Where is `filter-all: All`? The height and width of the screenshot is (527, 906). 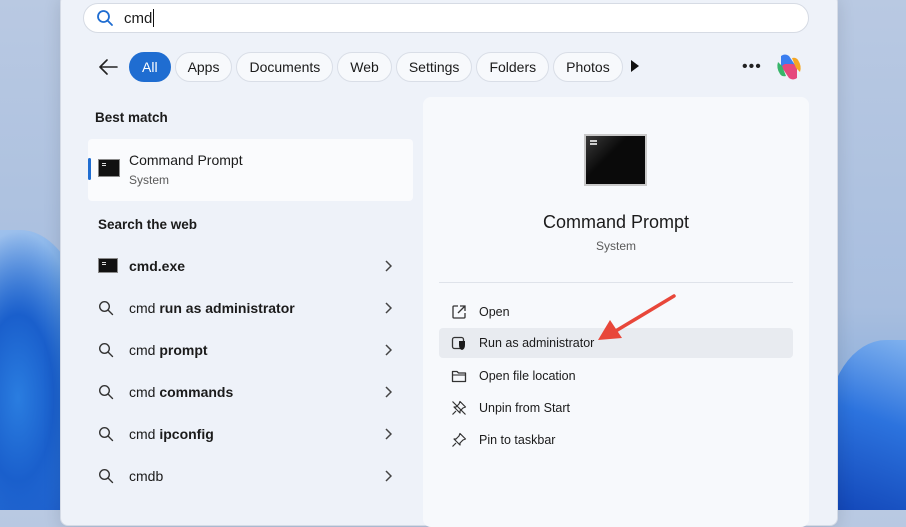
filter-all: All is located at coordinates (150, 67).